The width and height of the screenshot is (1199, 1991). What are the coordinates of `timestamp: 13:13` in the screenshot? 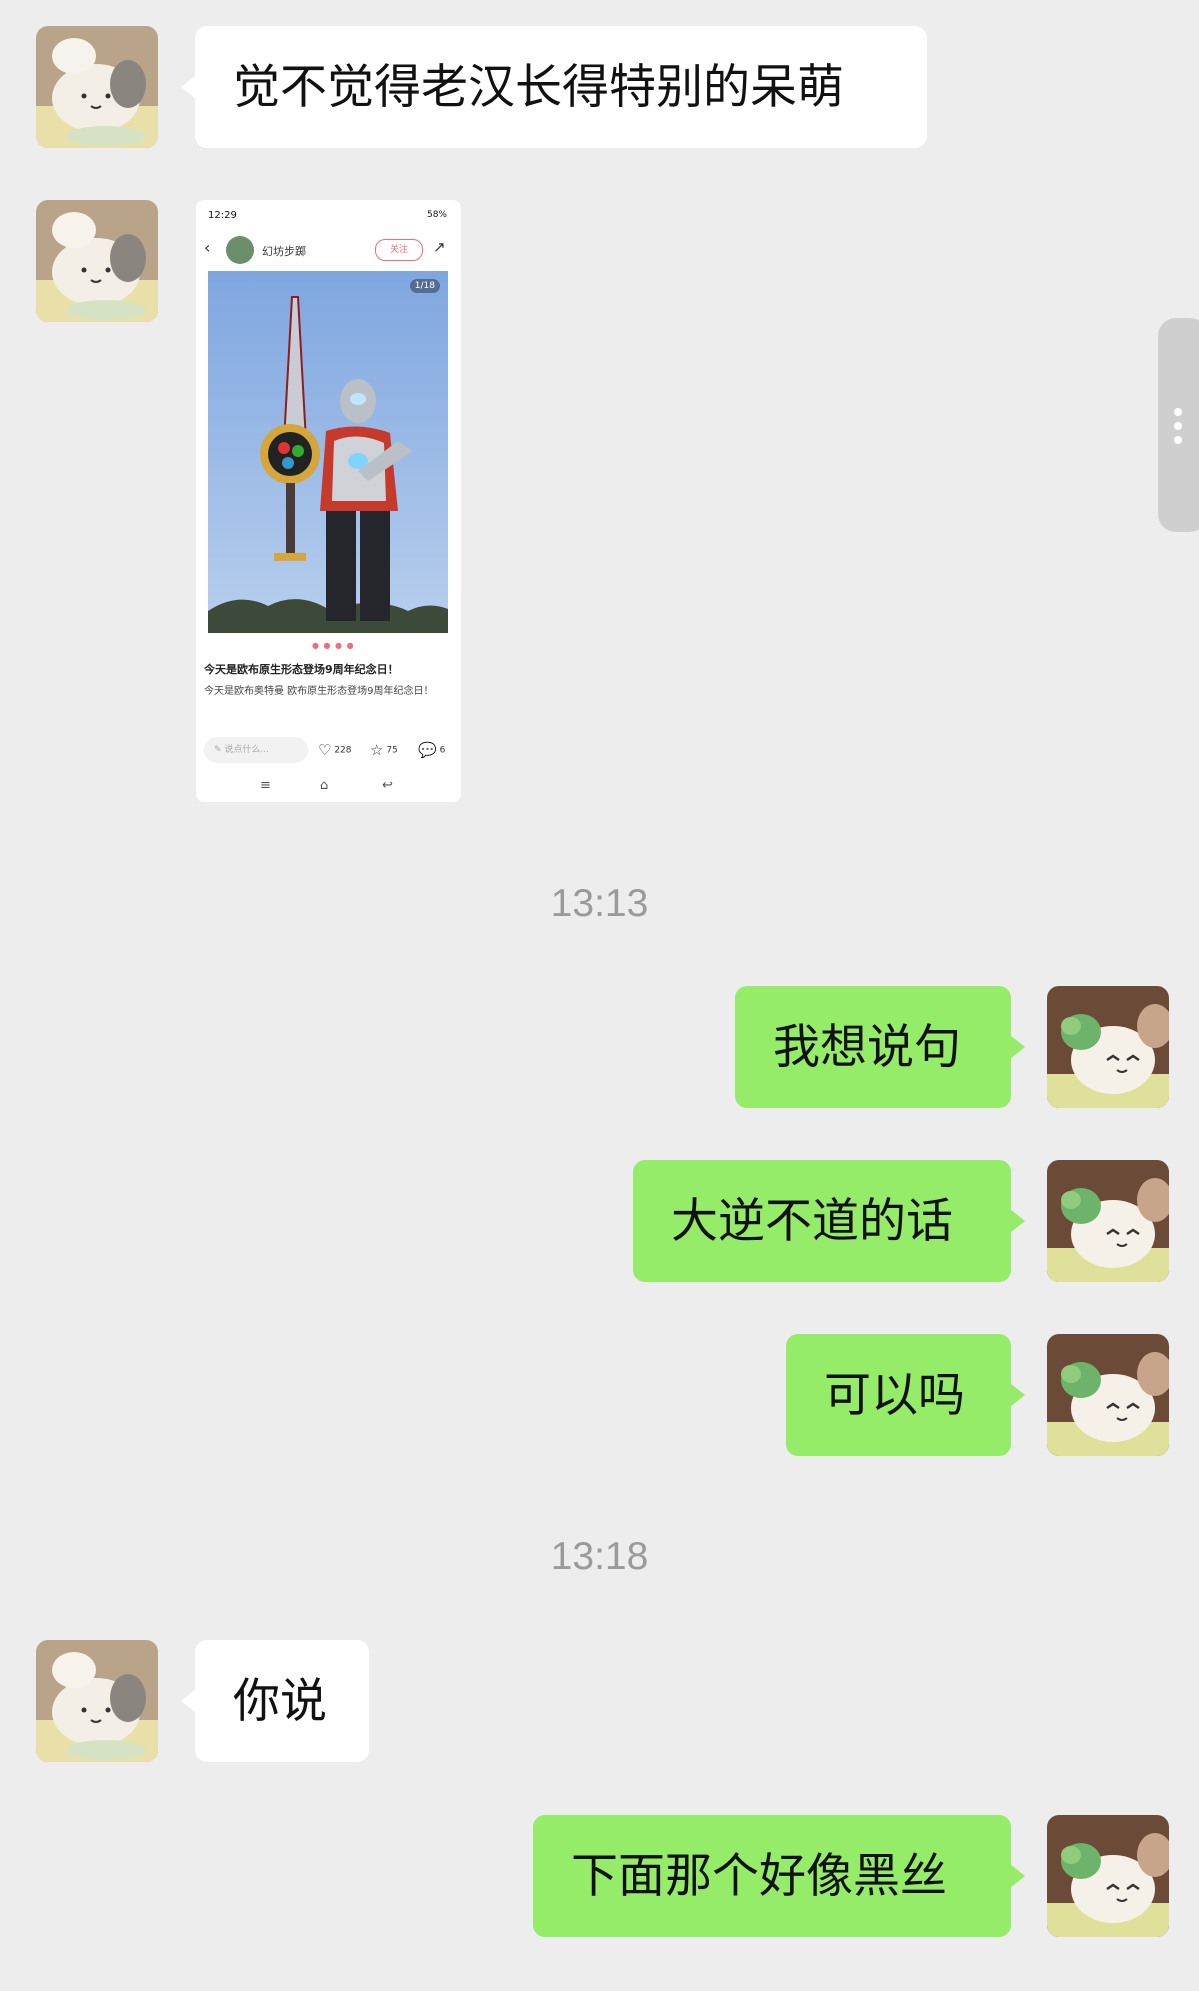 It's located at (599, 903).